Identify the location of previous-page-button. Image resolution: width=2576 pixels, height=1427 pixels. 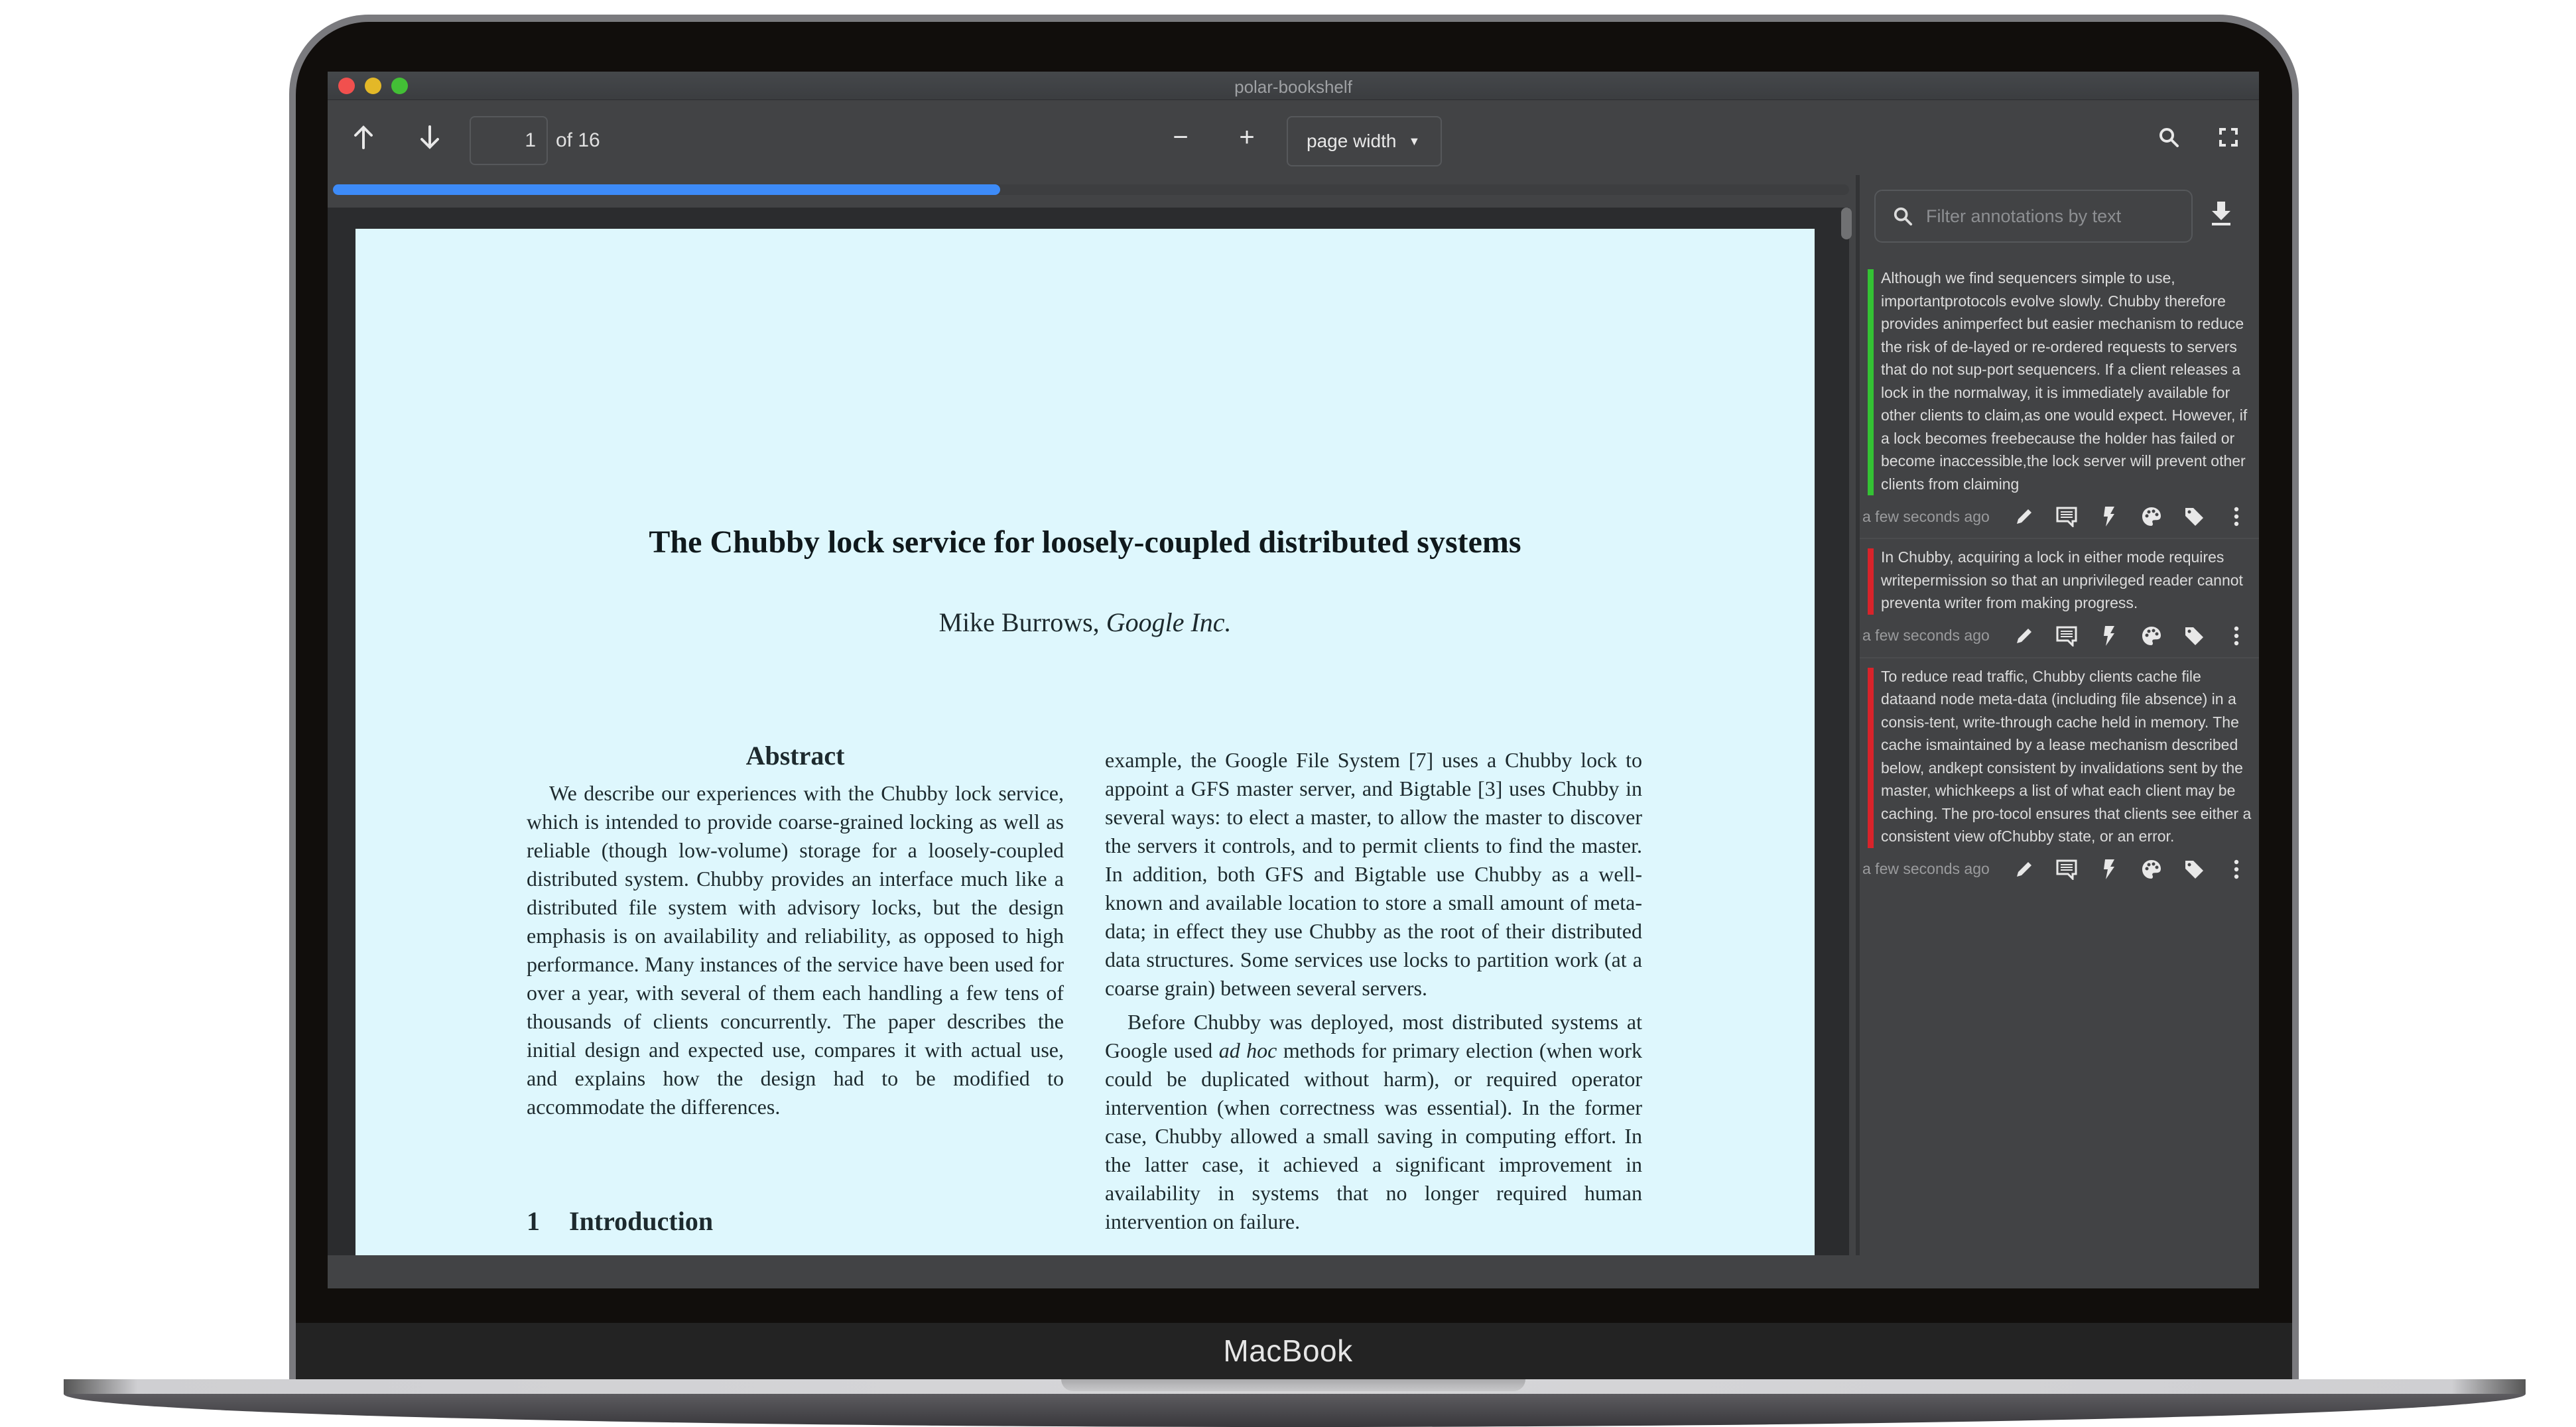
(364, 137).